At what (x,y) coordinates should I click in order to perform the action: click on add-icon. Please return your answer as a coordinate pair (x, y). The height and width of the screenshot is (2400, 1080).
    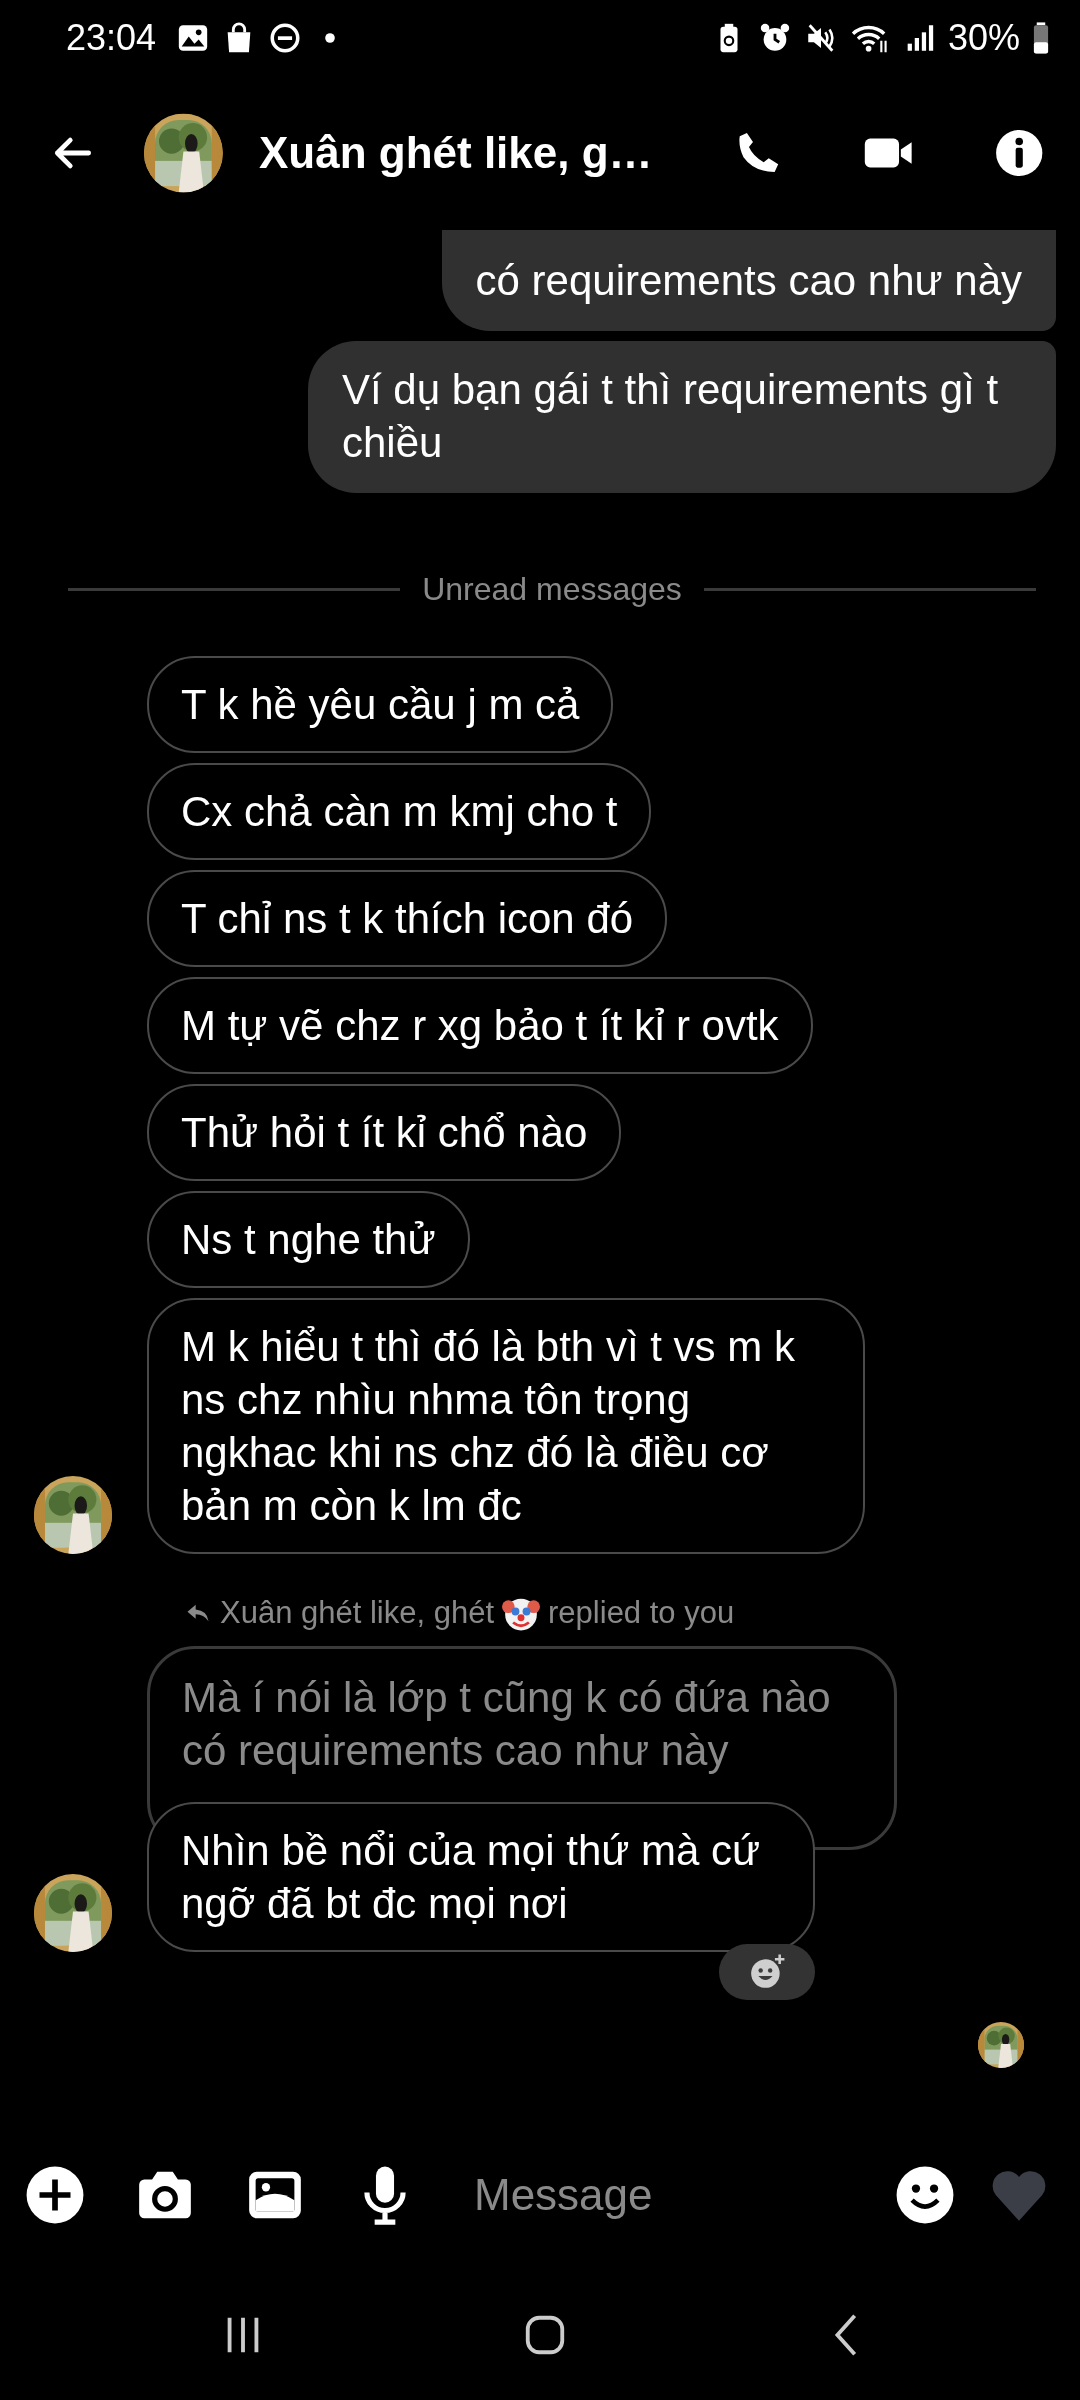
    Looking at the image, I should click on (55, 2195).